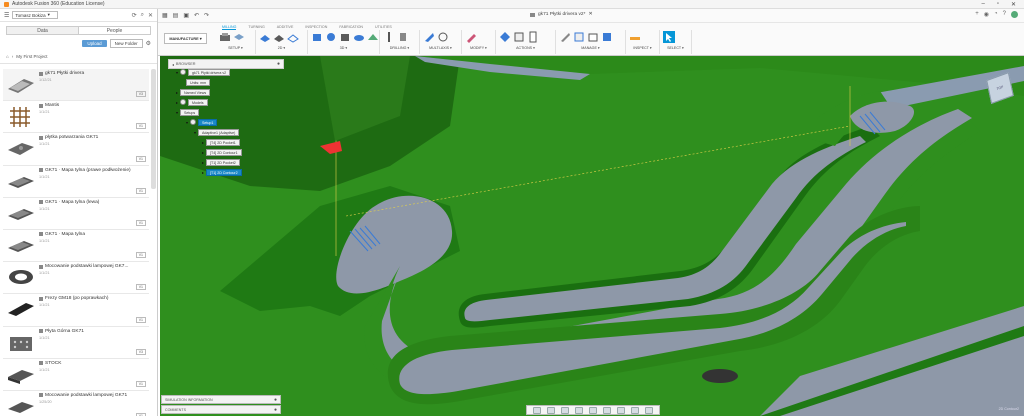  I want to click on list-item: GK71 · Mapa tylna 1/1/21 V1, so click(76, 246).